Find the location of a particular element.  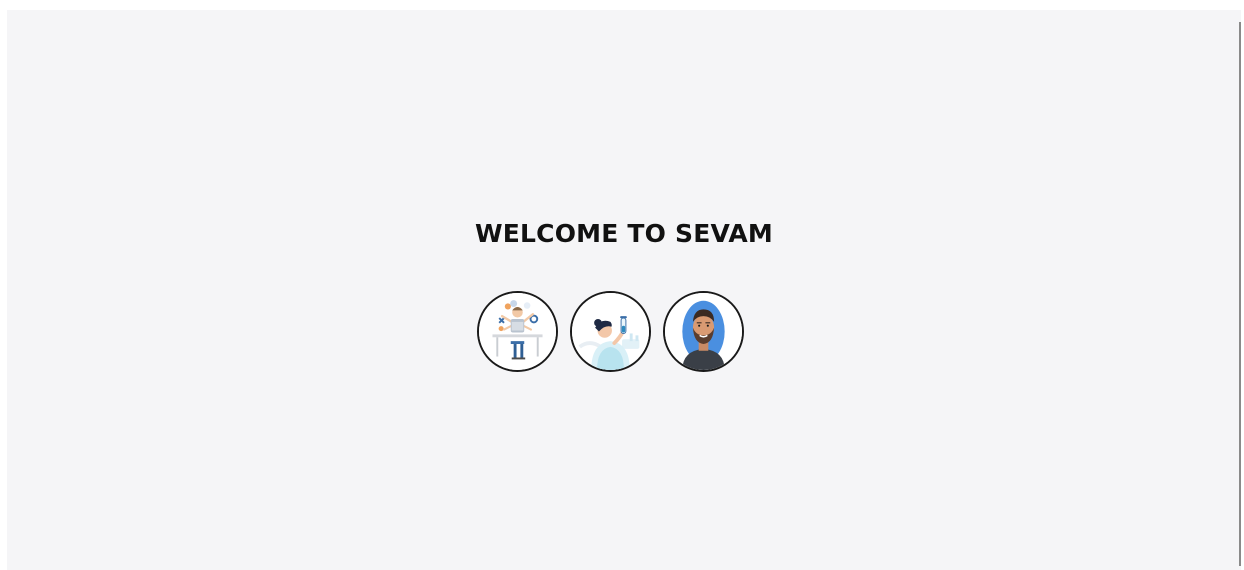

scientist-with-test-tube-illustration-icon is located at coordinates (610, 331).